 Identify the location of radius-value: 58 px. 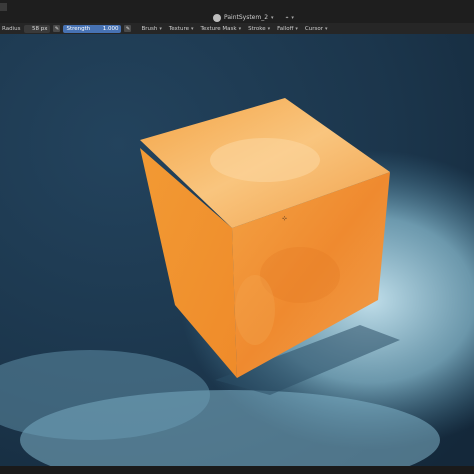
(39, 28).